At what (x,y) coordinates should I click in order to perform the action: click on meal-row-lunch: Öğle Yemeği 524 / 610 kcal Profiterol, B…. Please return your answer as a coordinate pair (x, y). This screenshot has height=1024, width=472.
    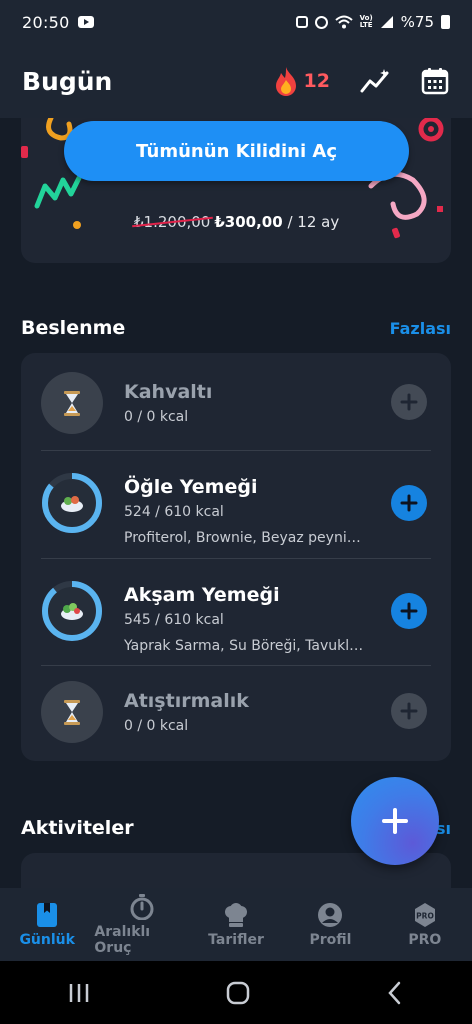
    Looking at the image, I should click on (236, 502).